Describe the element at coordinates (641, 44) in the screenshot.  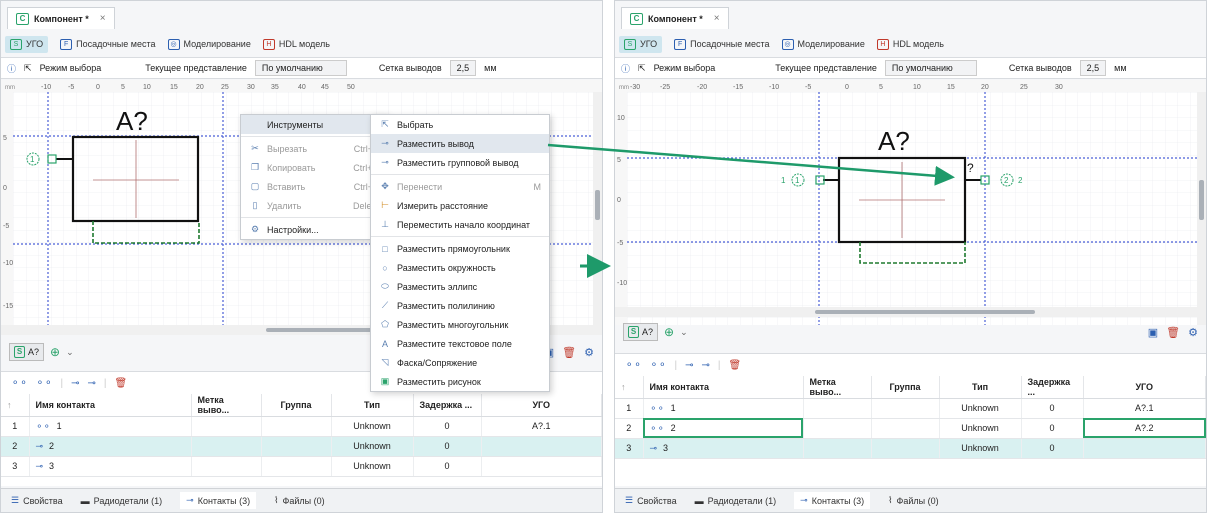
I see `tab-ugo: S УГО` at that location.